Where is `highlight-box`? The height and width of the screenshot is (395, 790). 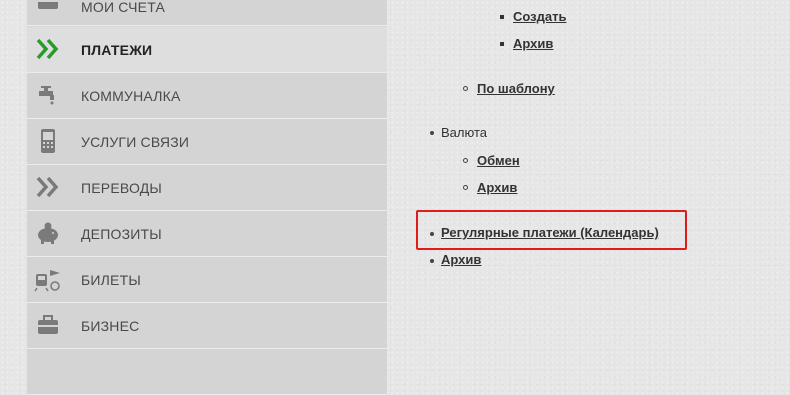
highlight-box is located at coordinates (551, 230).